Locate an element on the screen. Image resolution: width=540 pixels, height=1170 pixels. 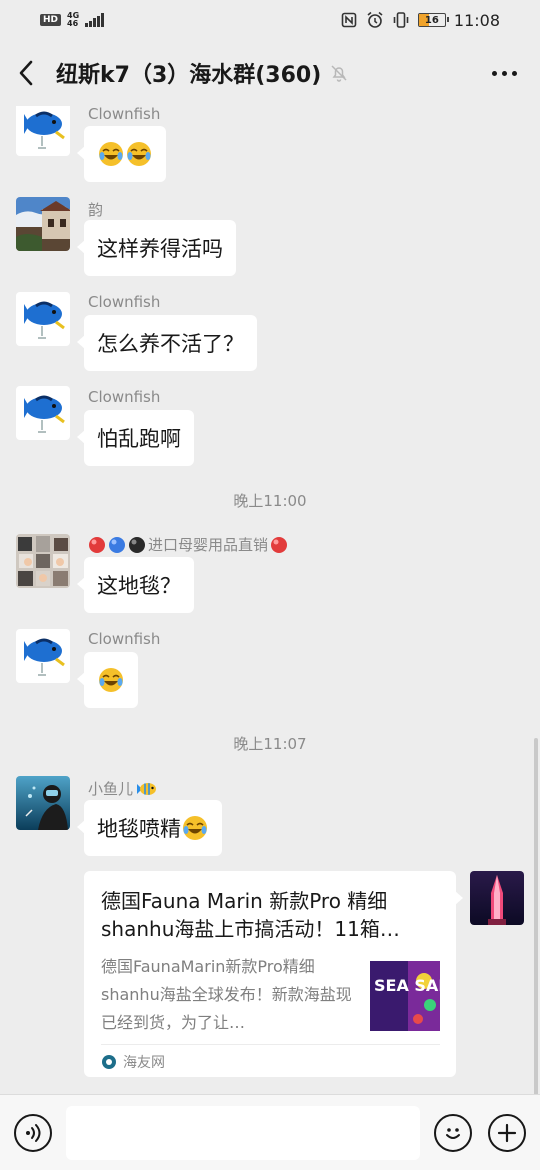
blue-circle-icon is located at coordinates (117, 544).